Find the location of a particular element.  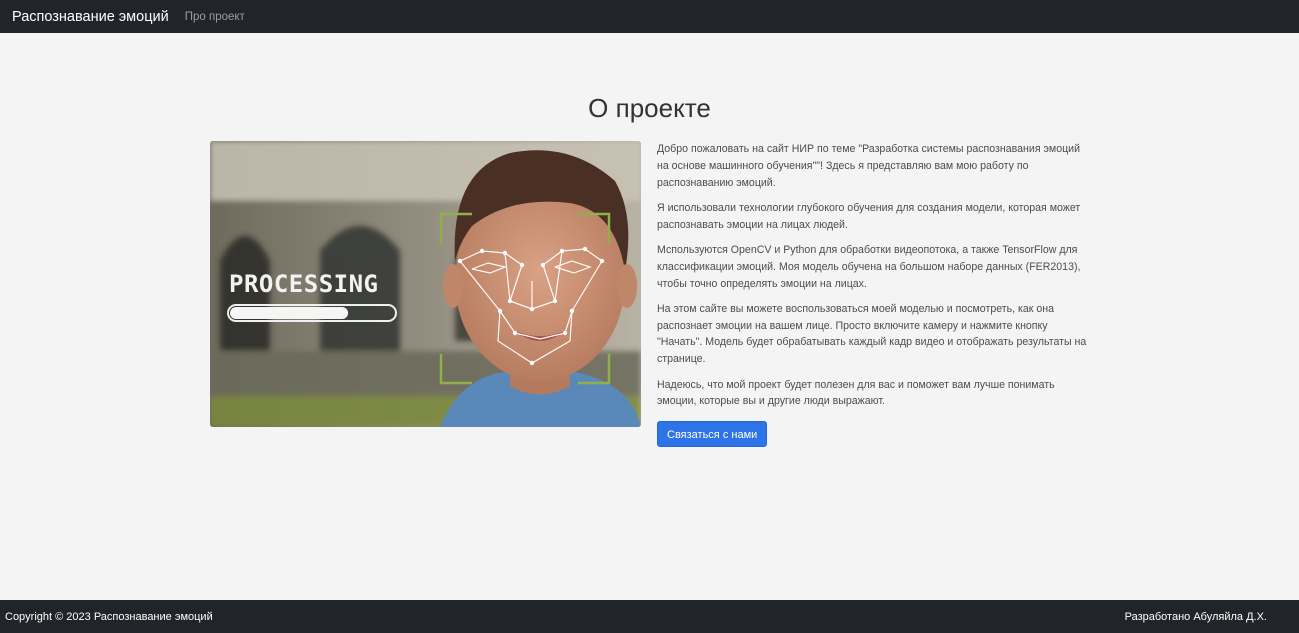

footer-author: Разработано Абуляйла Д.Х. is located at coordinates (1195, 616).